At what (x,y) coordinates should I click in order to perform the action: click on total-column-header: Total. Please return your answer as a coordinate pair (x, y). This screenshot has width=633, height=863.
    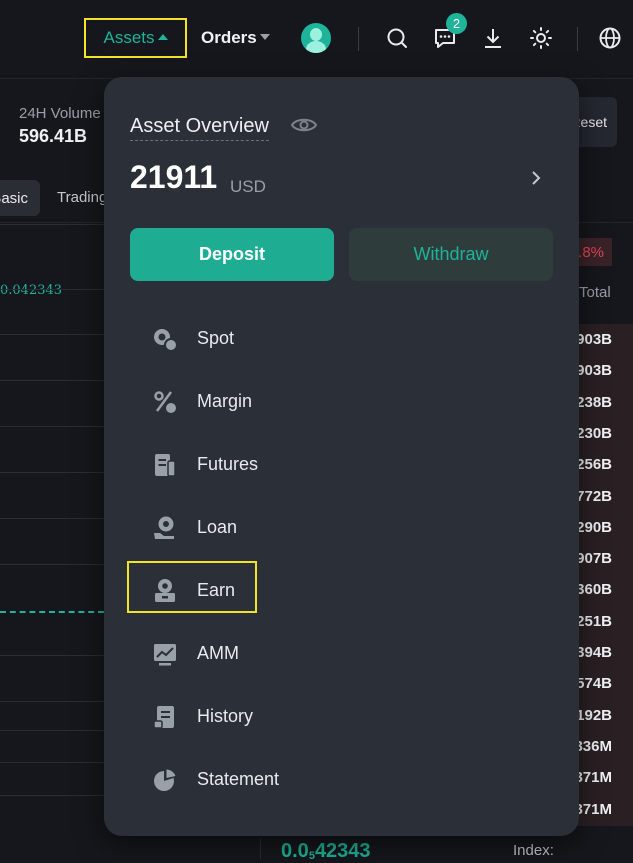
    Looking at the image, I should click on (595, 292).